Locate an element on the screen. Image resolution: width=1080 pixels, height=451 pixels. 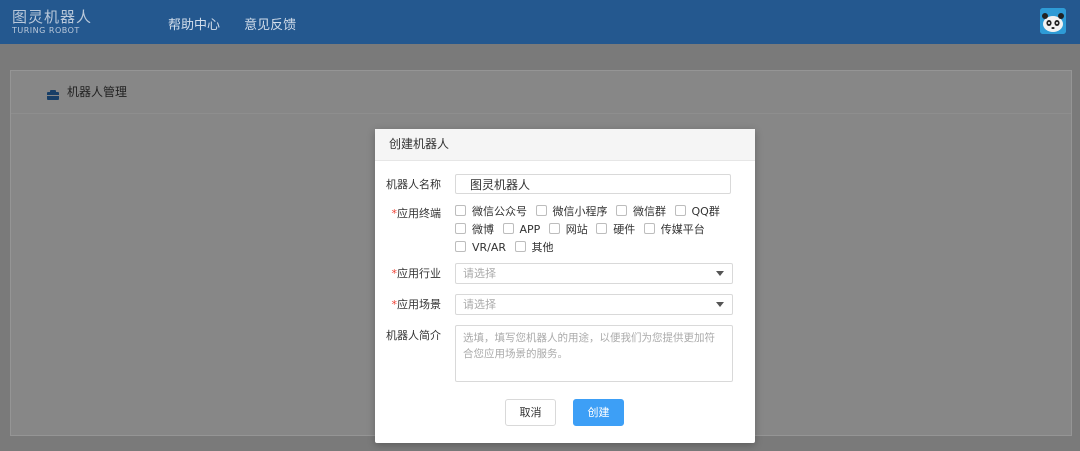
logo-main-text: 图灵机器人 is located at coordinates (52, 17).